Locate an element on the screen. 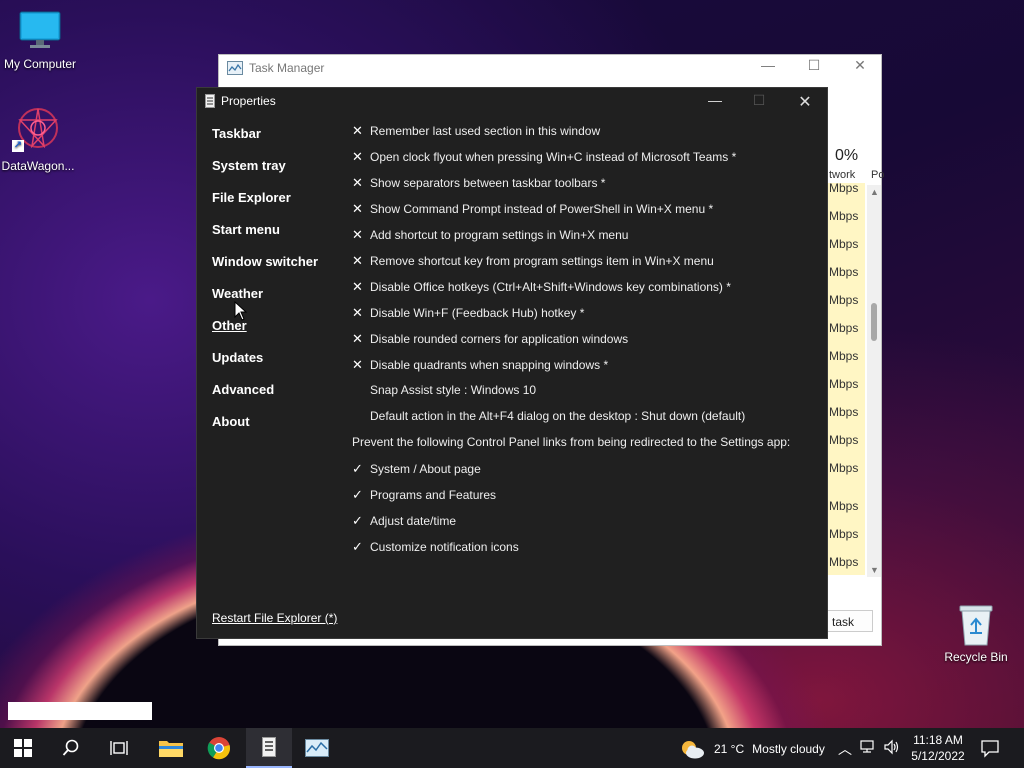 The width and height of the screenshot is (1024, 768). file-explorer-taskbar-button is located at coordinates (171, 748).